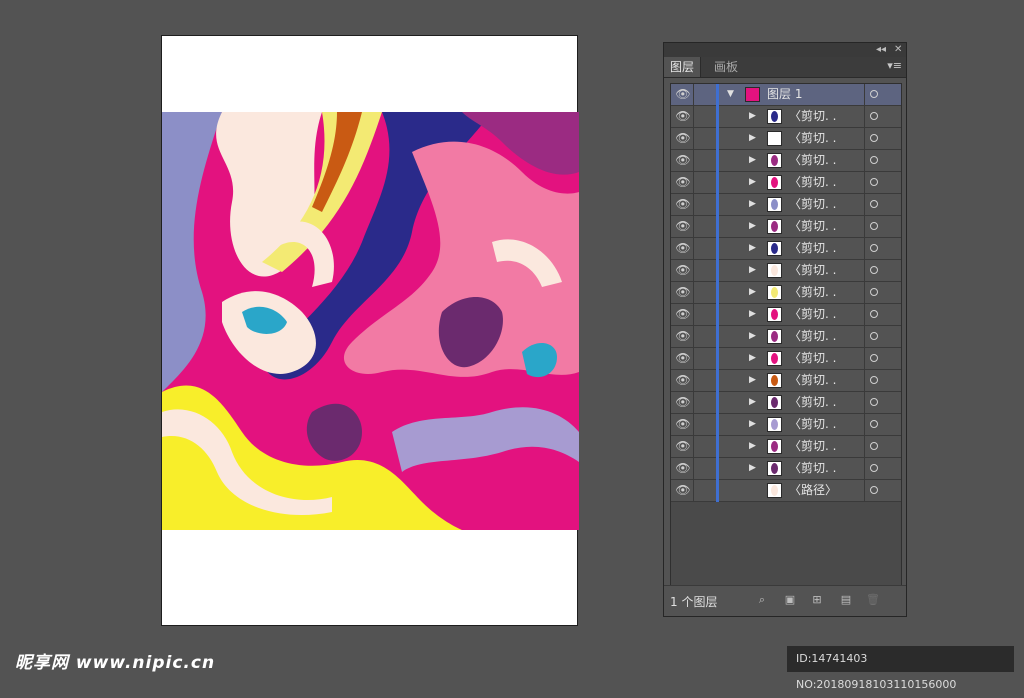 Image resolution: width=1024 pixels, height=698 pixels. I want to click on layer-name: 图层 1, so click(784, 94).